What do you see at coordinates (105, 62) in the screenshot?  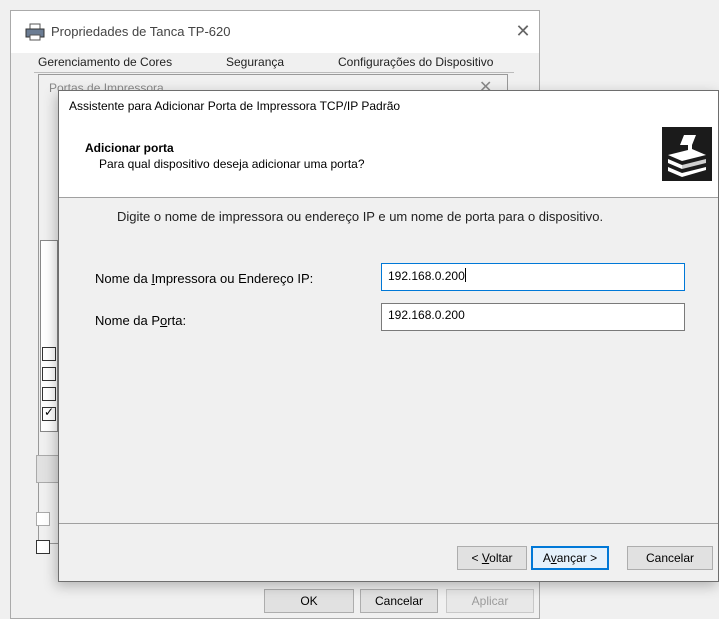 I see `tab-color-management: Gerenciamento de Cores` at bounding box center [105, 62].